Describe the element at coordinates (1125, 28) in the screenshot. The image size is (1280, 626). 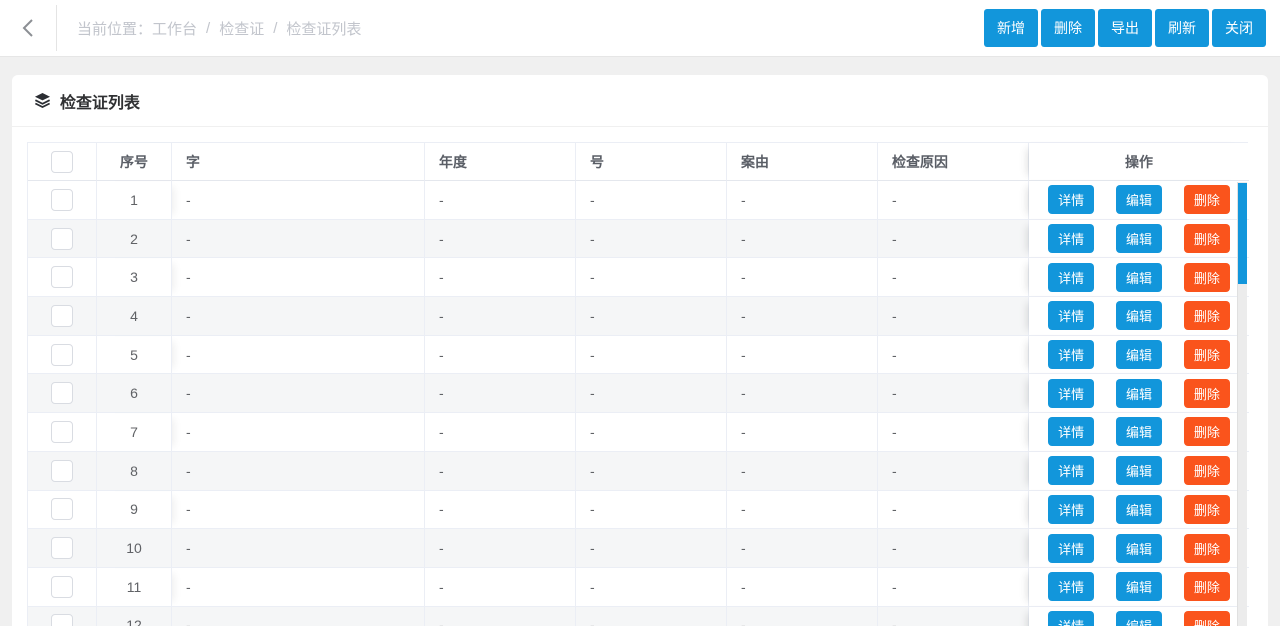
I see `export-button: 导出` at that location.